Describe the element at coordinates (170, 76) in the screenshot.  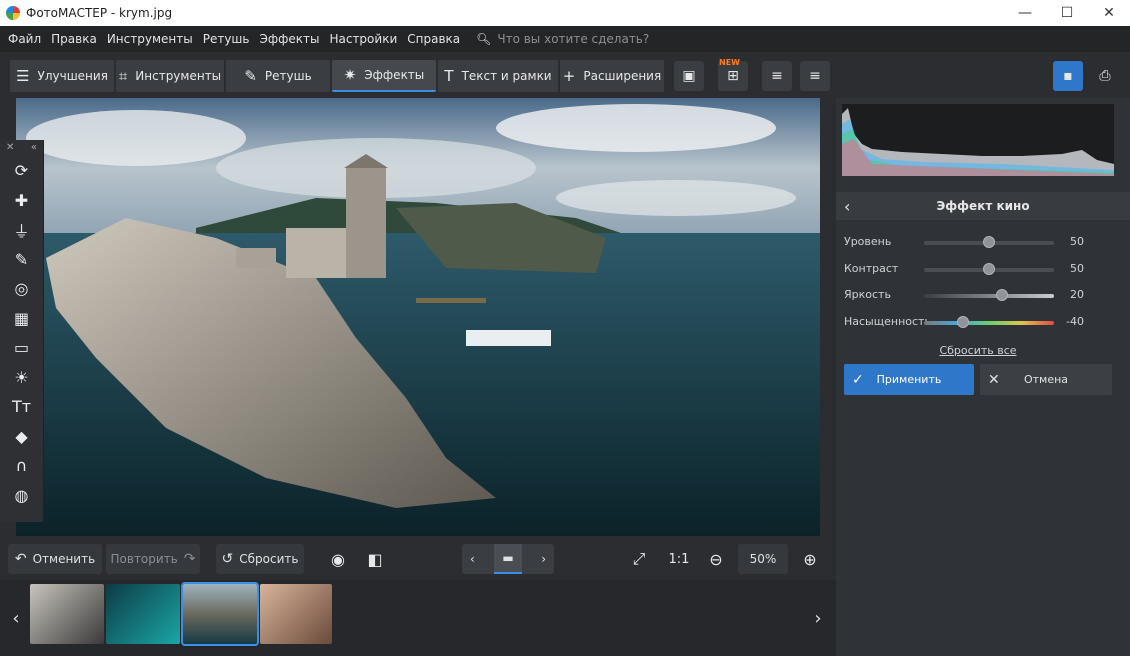
I see `tab-tools: ⌗ Инструменты` at that location.